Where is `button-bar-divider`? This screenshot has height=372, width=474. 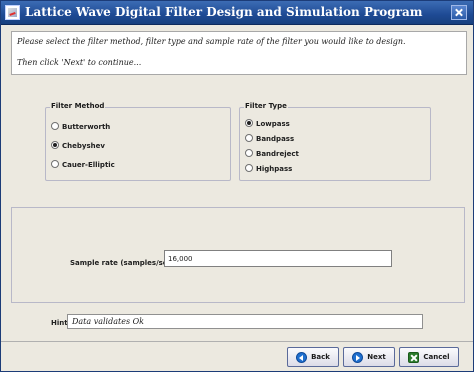
button-bar-divider is located at coordinates (237, 341).